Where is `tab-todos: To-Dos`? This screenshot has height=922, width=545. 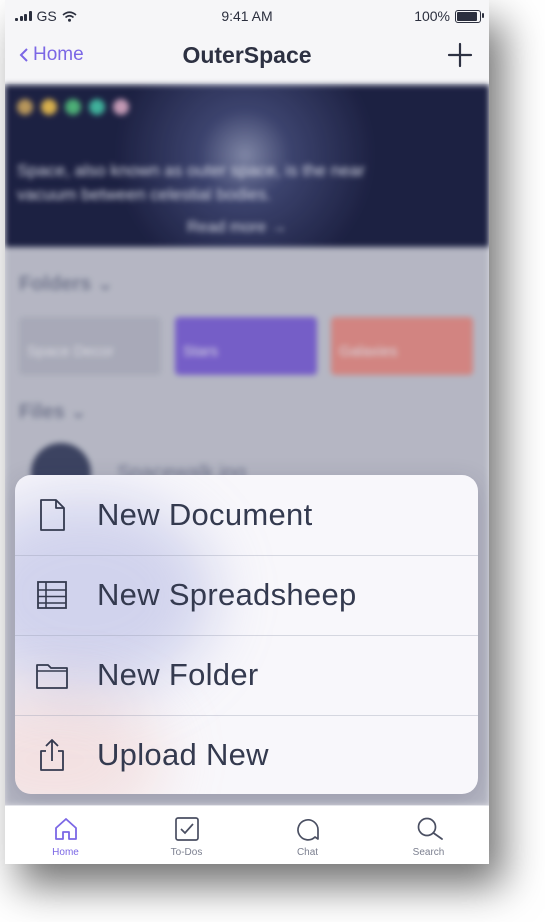
tab-todos: To-Dos is located at coordinates (186, 835).